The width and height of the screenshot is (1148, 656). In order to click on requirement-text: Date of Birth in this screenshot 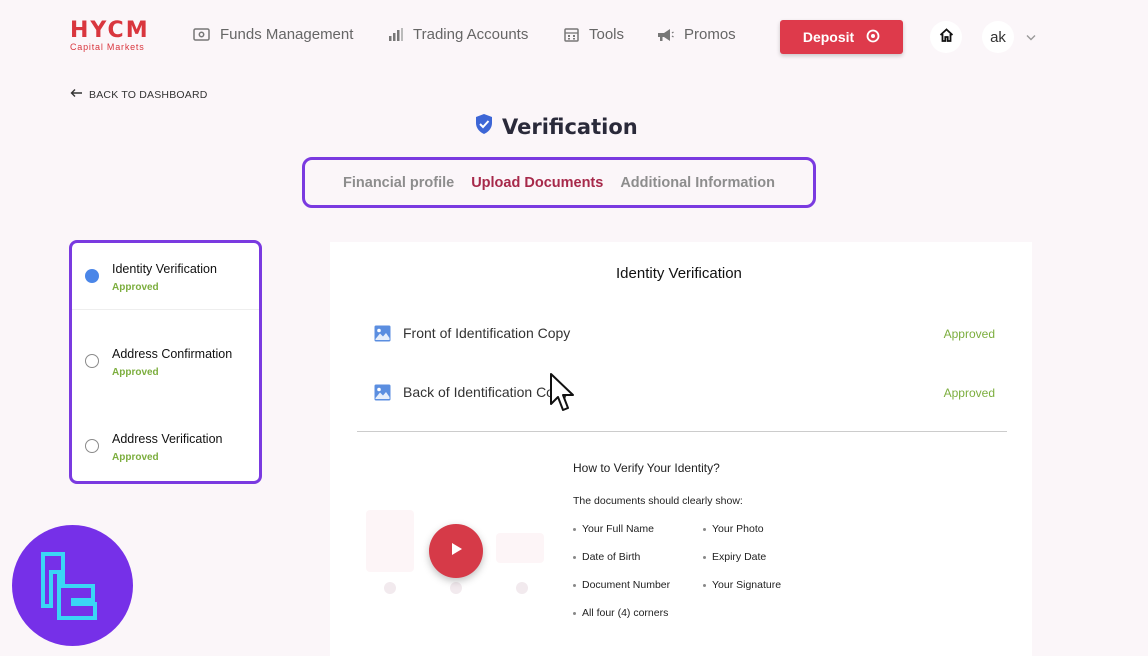, I will do `click(611, 557)`.